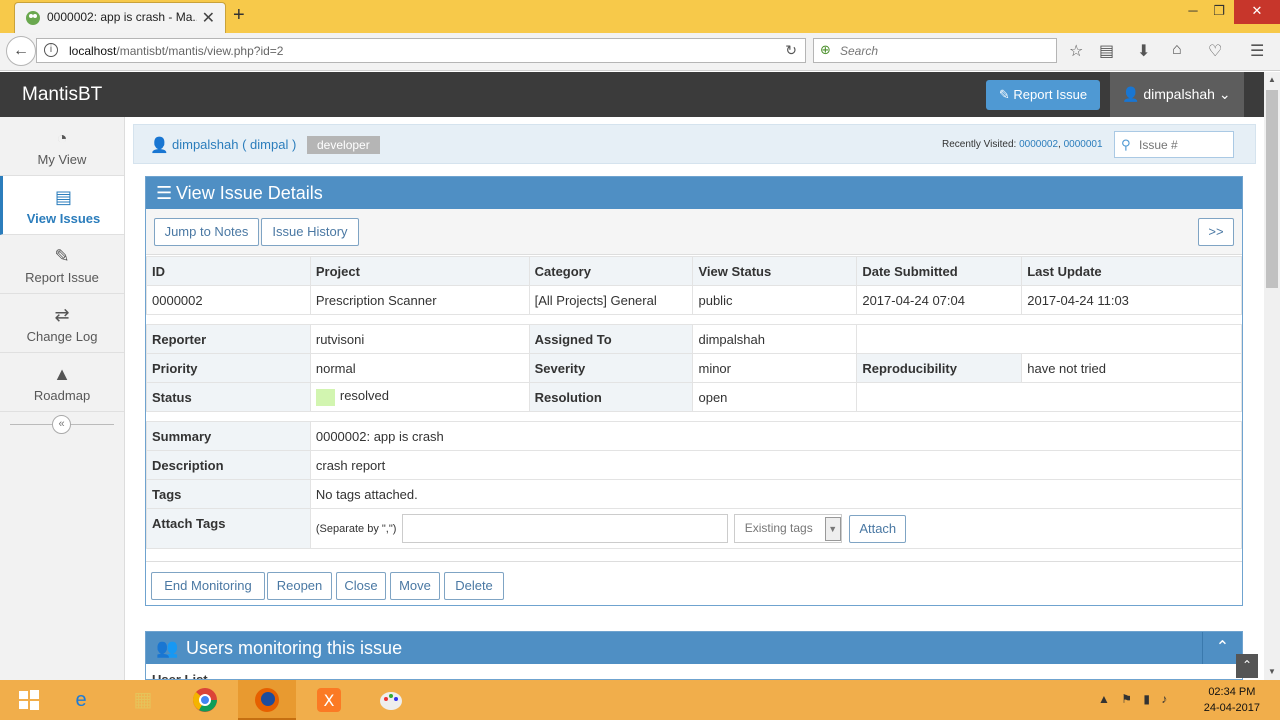 This screenshot has width=1280, height=727. I want to click on next-issue-button: >>, so click(1216, 232).